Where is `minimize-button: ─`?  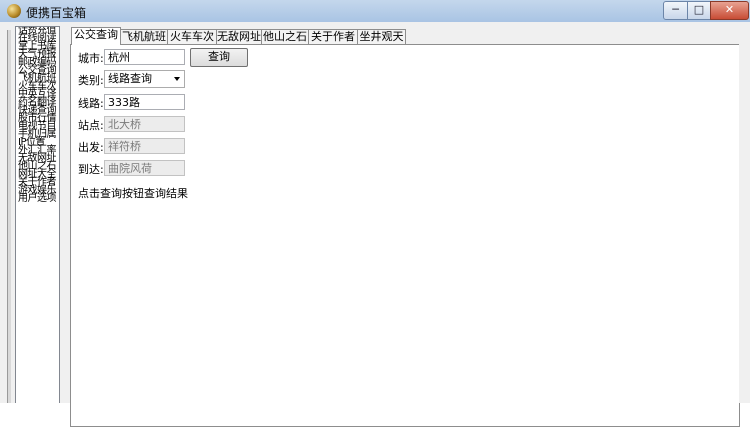 minimize-button: ─ is located at coordinates (675, 10).